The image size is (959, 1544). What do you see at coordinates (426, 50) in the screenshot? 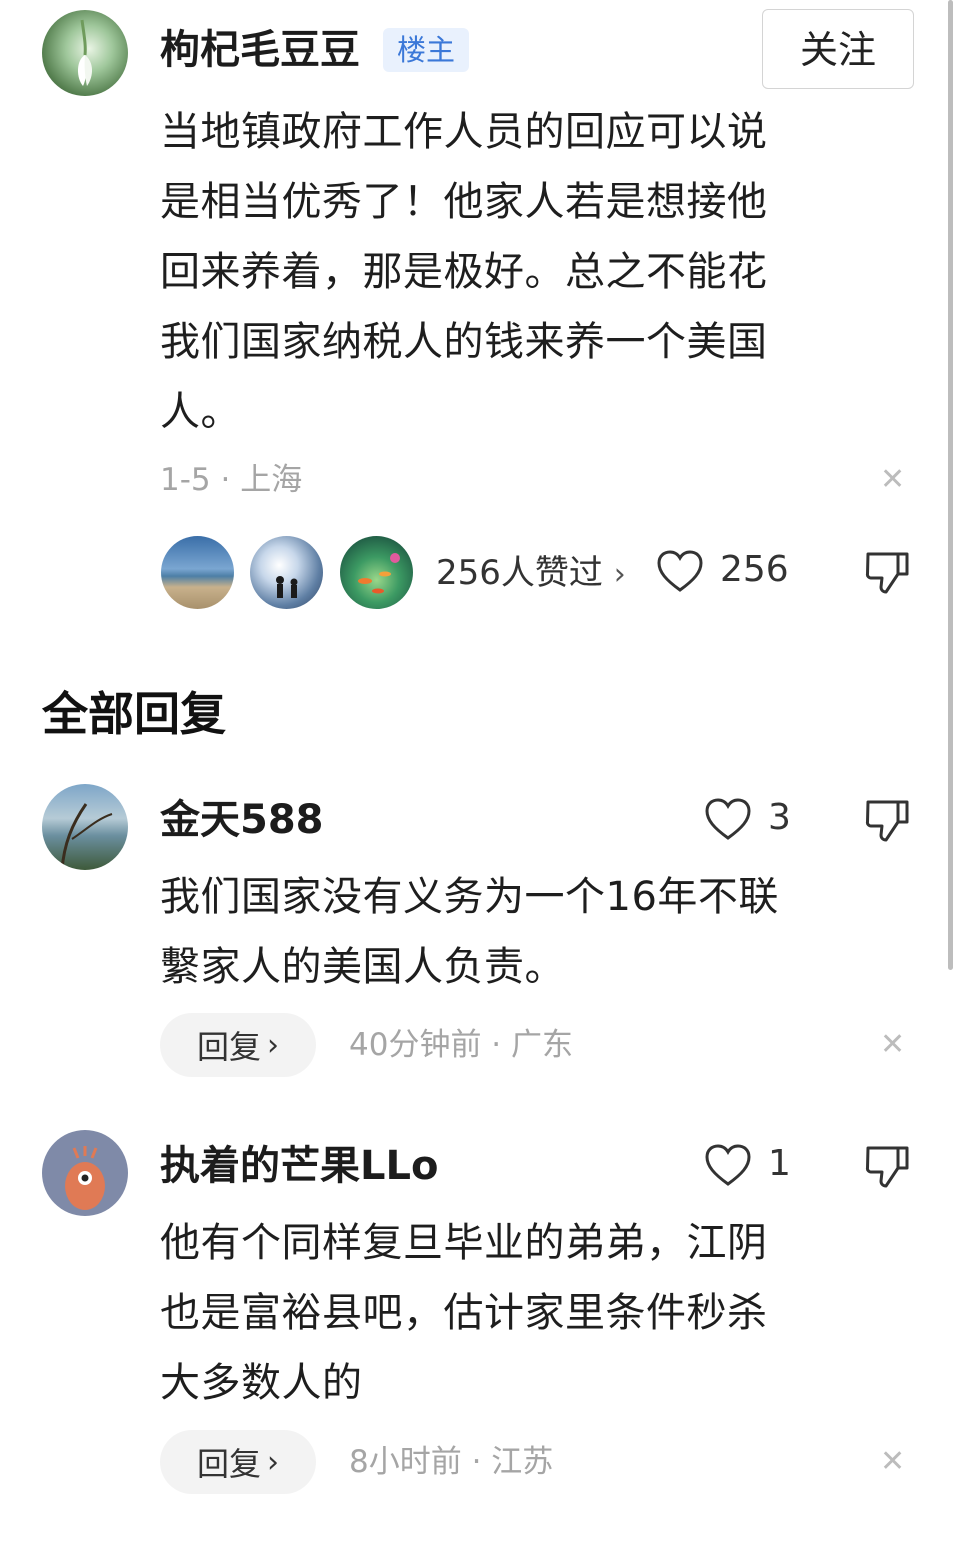
I see `op-badge: 楼主` at bounding box center [426, 50].